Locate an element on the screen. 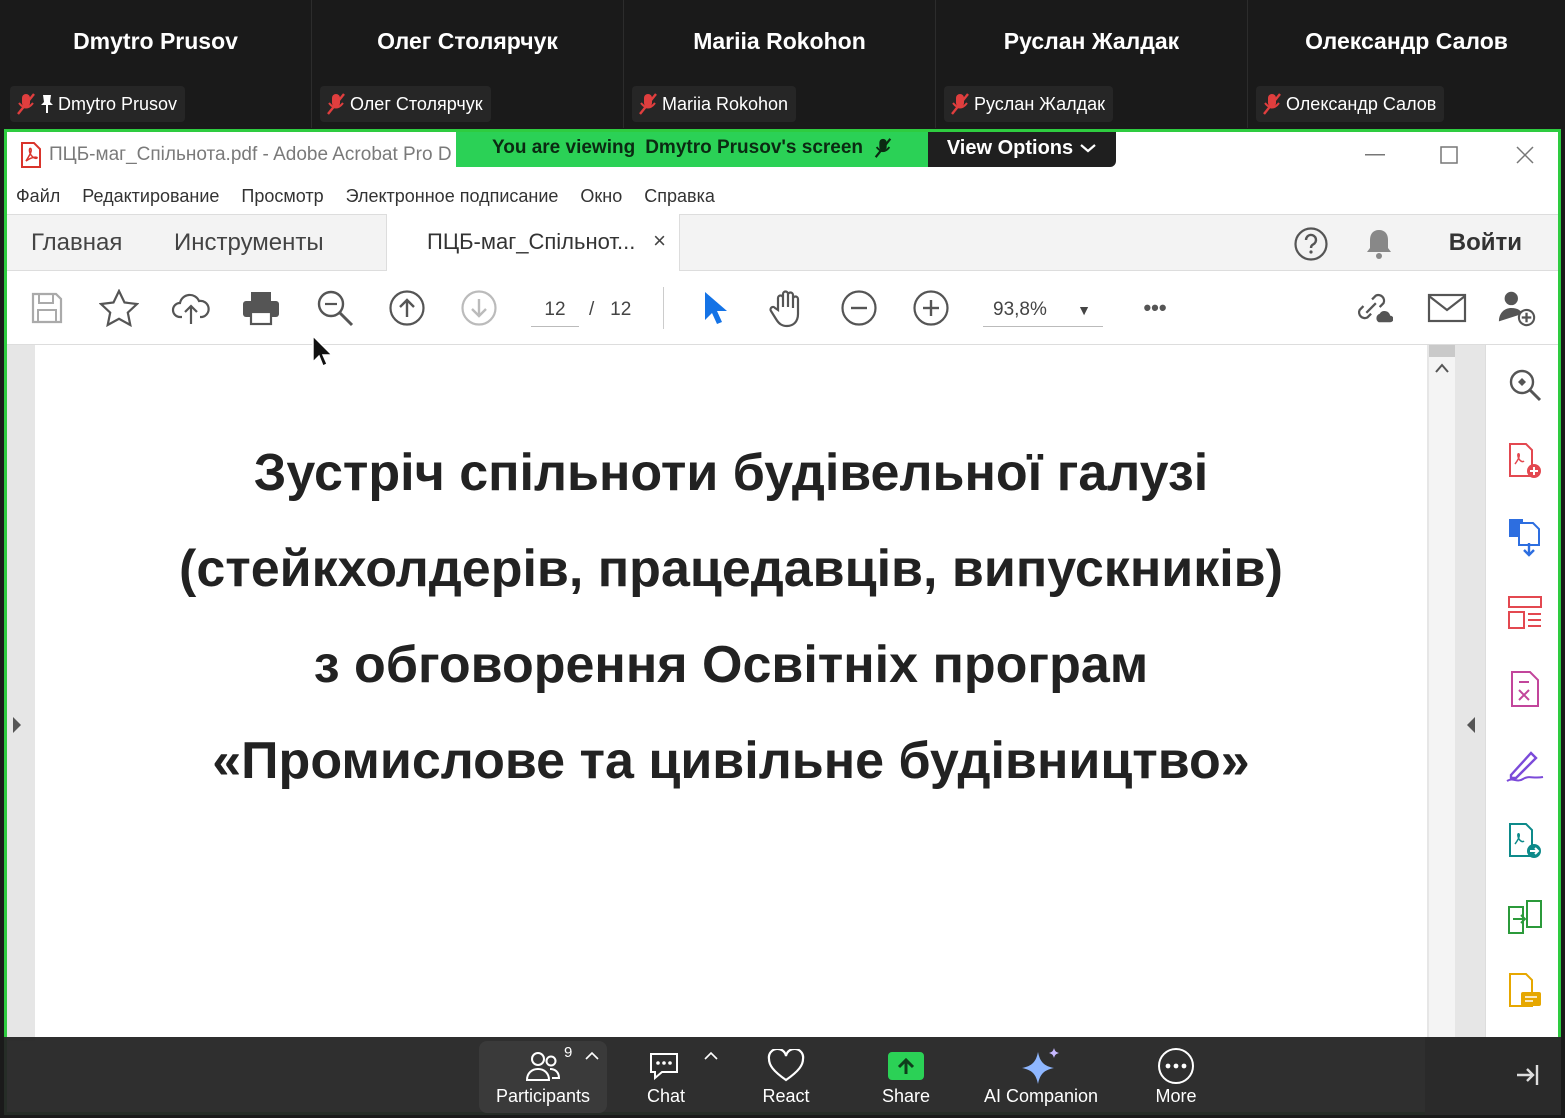  page-number-input: 12 is located at coordinates (555, 310).